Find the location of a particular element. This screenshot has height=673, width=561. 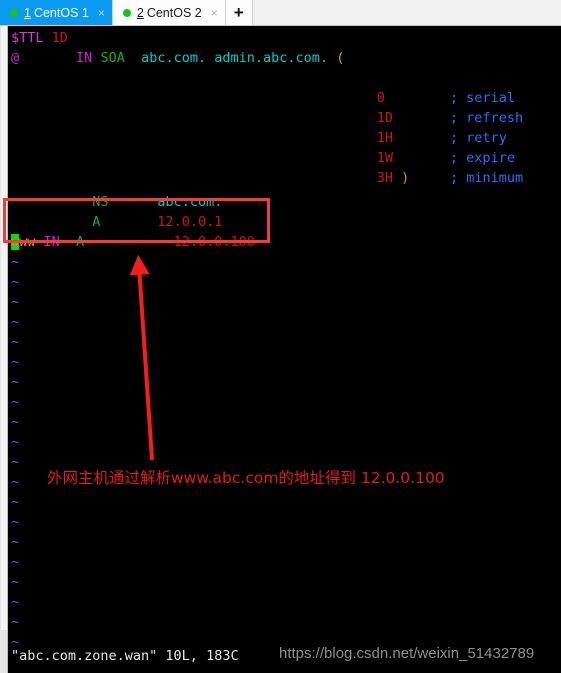

editor-text-span: ww is located at coordinates (27, 242).